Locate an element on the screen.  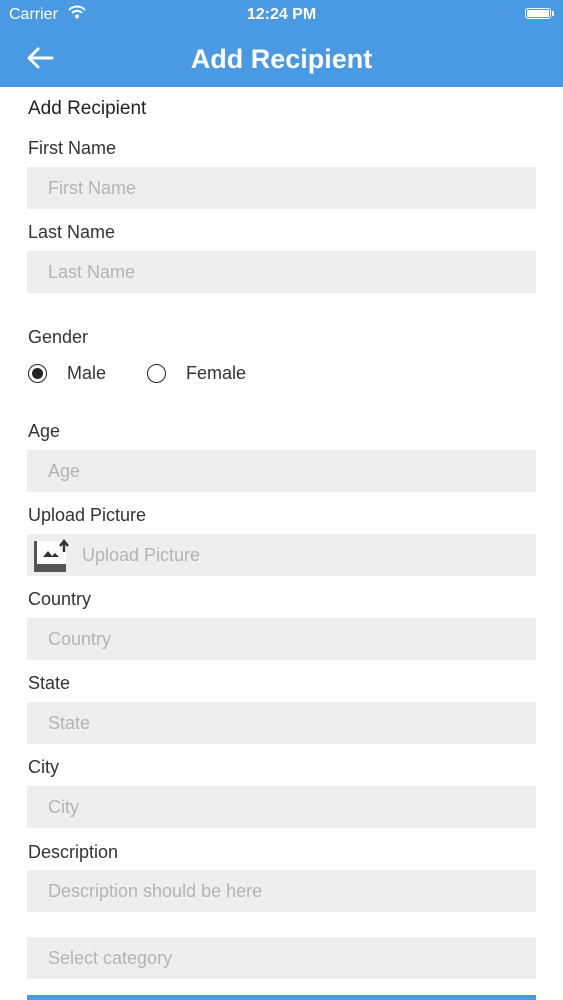
section-title: Add Recipient is located at coordinates (87, 108).